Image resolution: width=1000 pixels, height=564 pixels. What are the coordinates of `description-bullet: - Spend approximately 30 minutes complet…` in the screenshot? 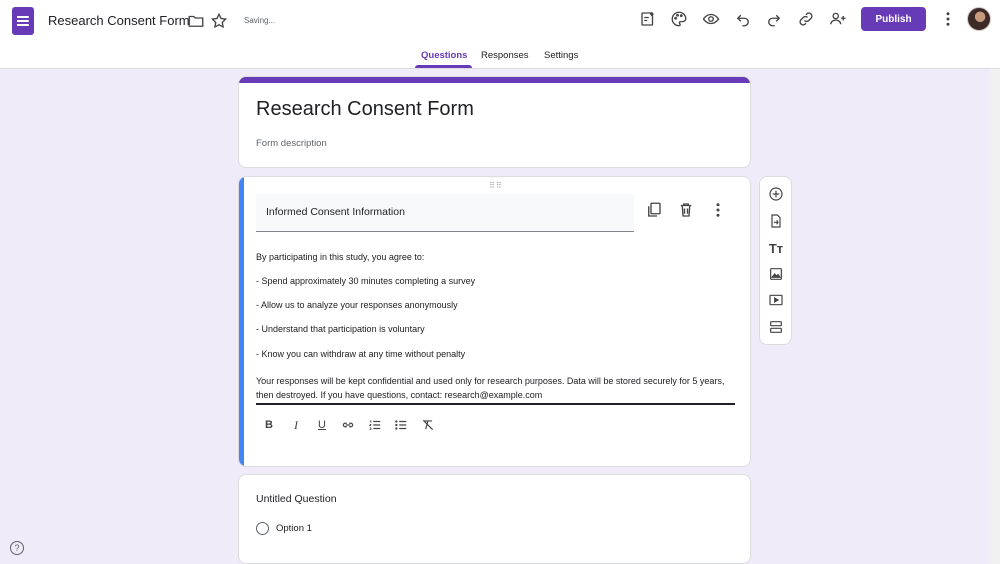 It's located at (365, 281).